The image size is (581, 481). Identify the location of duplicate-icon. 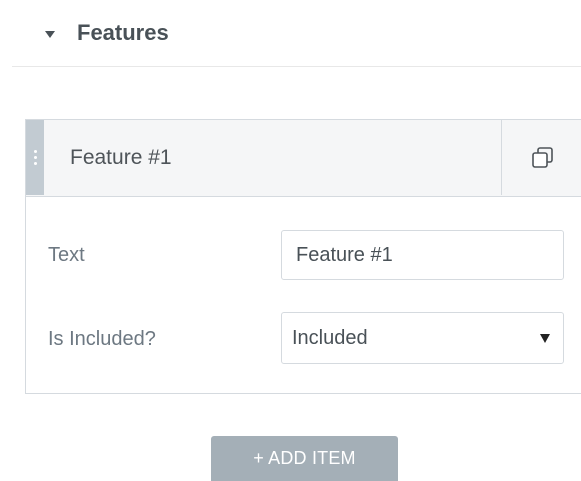
(542, 157).